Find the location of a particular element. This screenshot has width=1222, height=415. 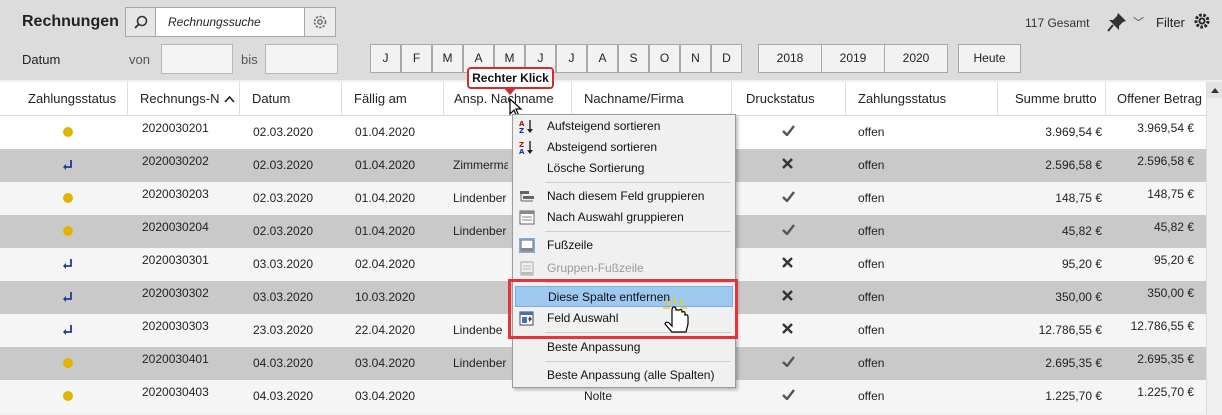

cell-gross-sum: 2.695,35 € is located at coordinates (1073, 363).